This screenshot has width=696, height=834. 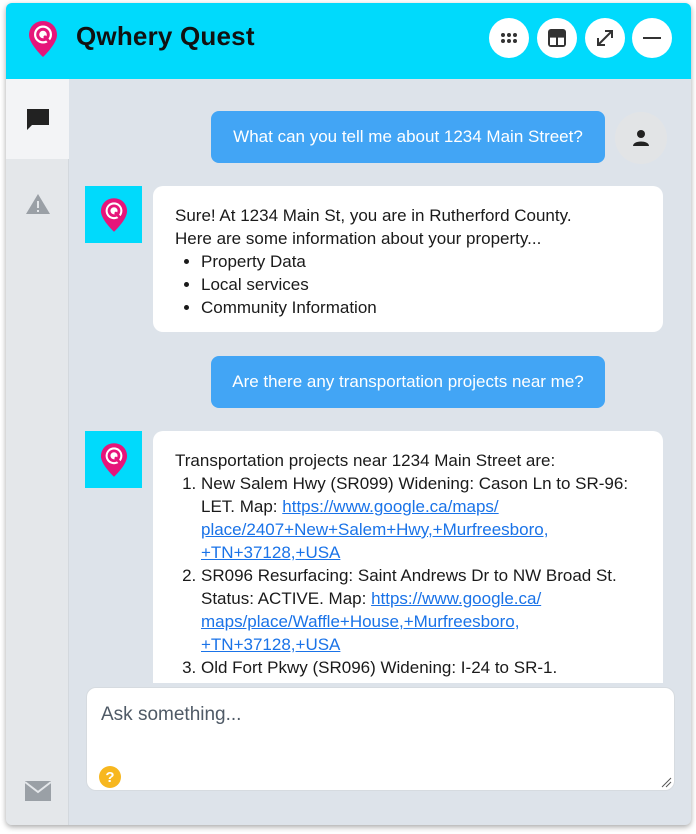 I want to click on chat-bubble-icon, so click(x=37, y=119).